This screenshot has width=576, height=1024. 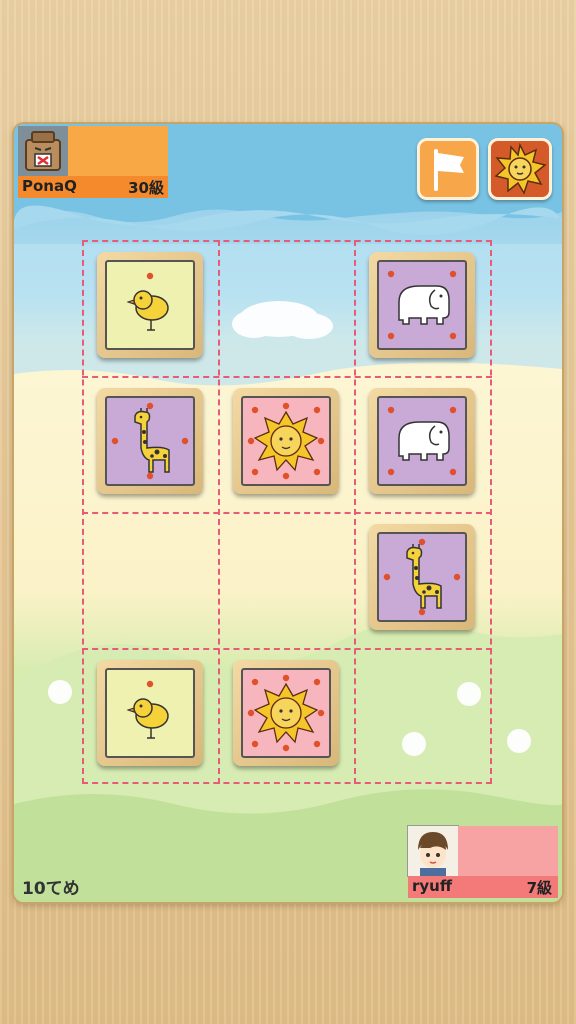 What do you see at coordinates (146, 188) in the screenshot?
I see `opponent-rank: 30級` at bounding box center [146, 188].